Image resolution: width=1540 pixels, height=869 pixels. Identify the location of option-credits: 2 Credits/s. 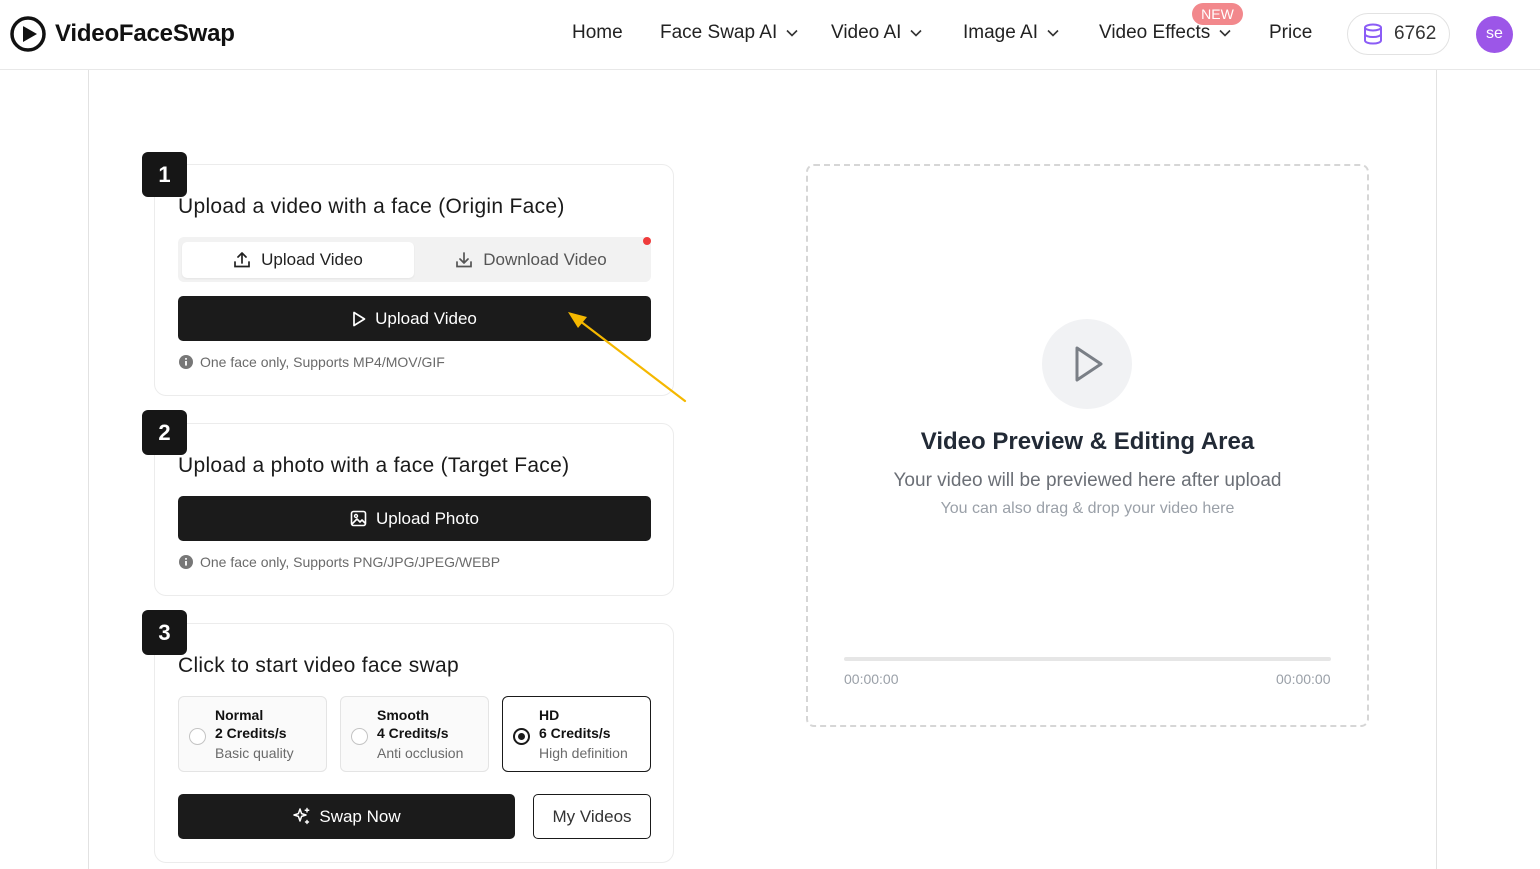
(251, 733).